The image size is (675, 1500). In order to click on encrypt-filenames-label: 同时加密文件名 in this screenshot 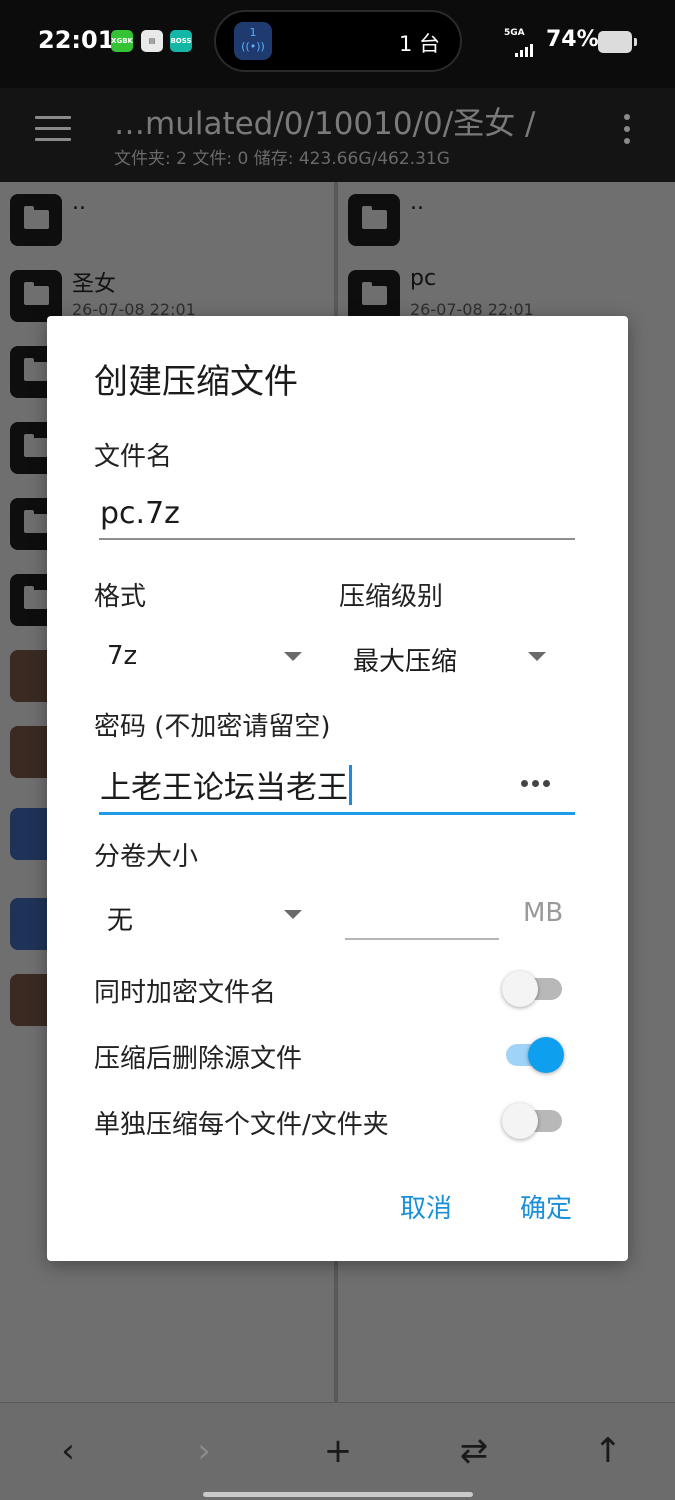, I will do `click(185, 993)`.